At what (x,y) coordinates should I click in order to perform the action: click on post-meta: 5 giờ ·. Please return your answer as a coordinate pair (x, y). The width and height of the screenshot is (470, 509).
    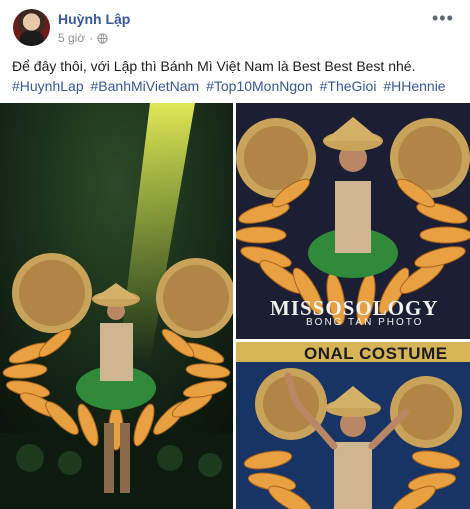
    Looking at the image, I should click on (83, 38).